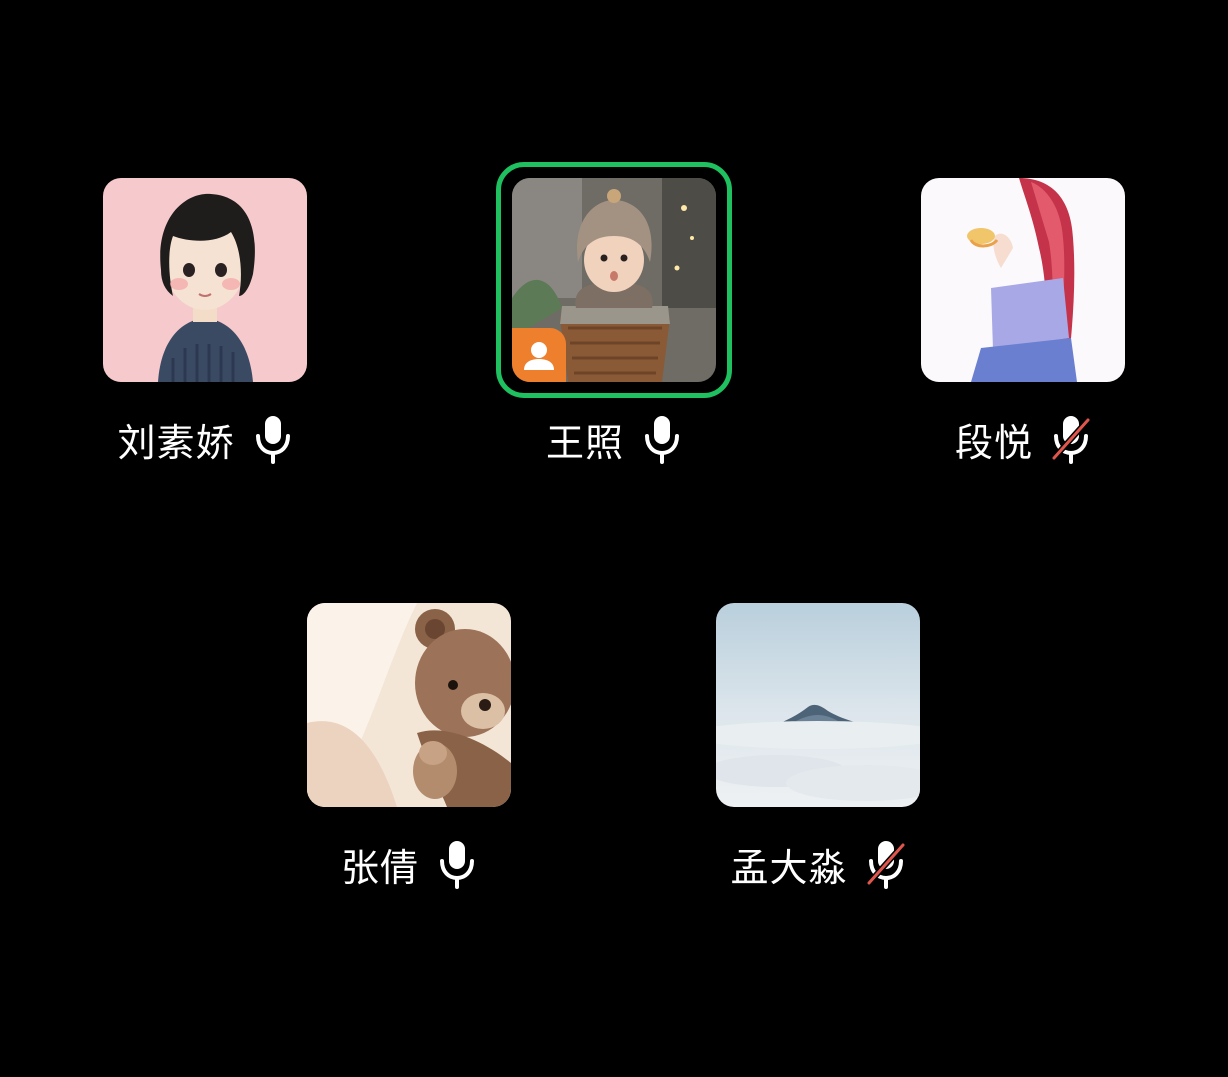 This screenshot has width=1228, height=1077. I want to click on anime-girl-avatar, so click(1023, 280).